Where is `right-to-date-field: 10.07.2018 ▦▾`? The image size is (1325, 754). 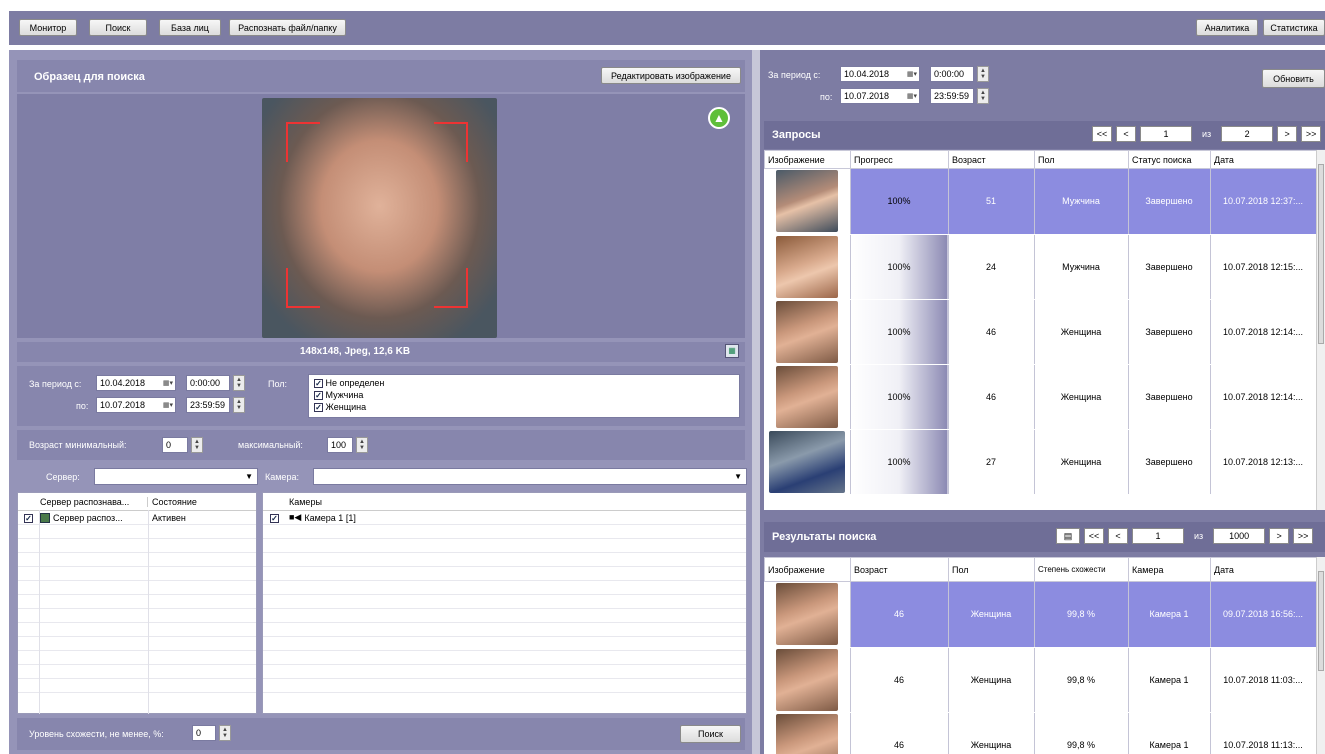 right-to-date-field: 10.07.2018 ▦▾ is located at coordinates (880, 96).